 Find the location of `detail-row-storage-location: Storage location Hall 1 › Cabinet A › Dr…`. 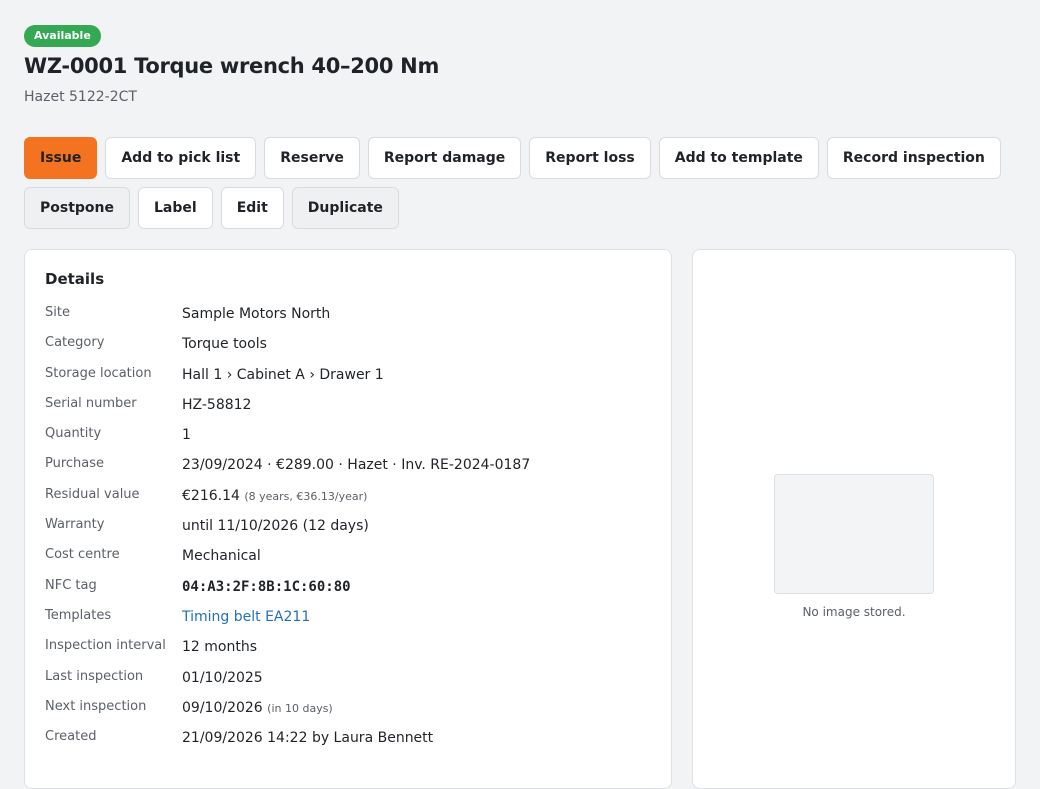

detail-row-storage-location: Storage location Hall 1 › Cabinet A › Dr… is located at coordinates (353, 378).